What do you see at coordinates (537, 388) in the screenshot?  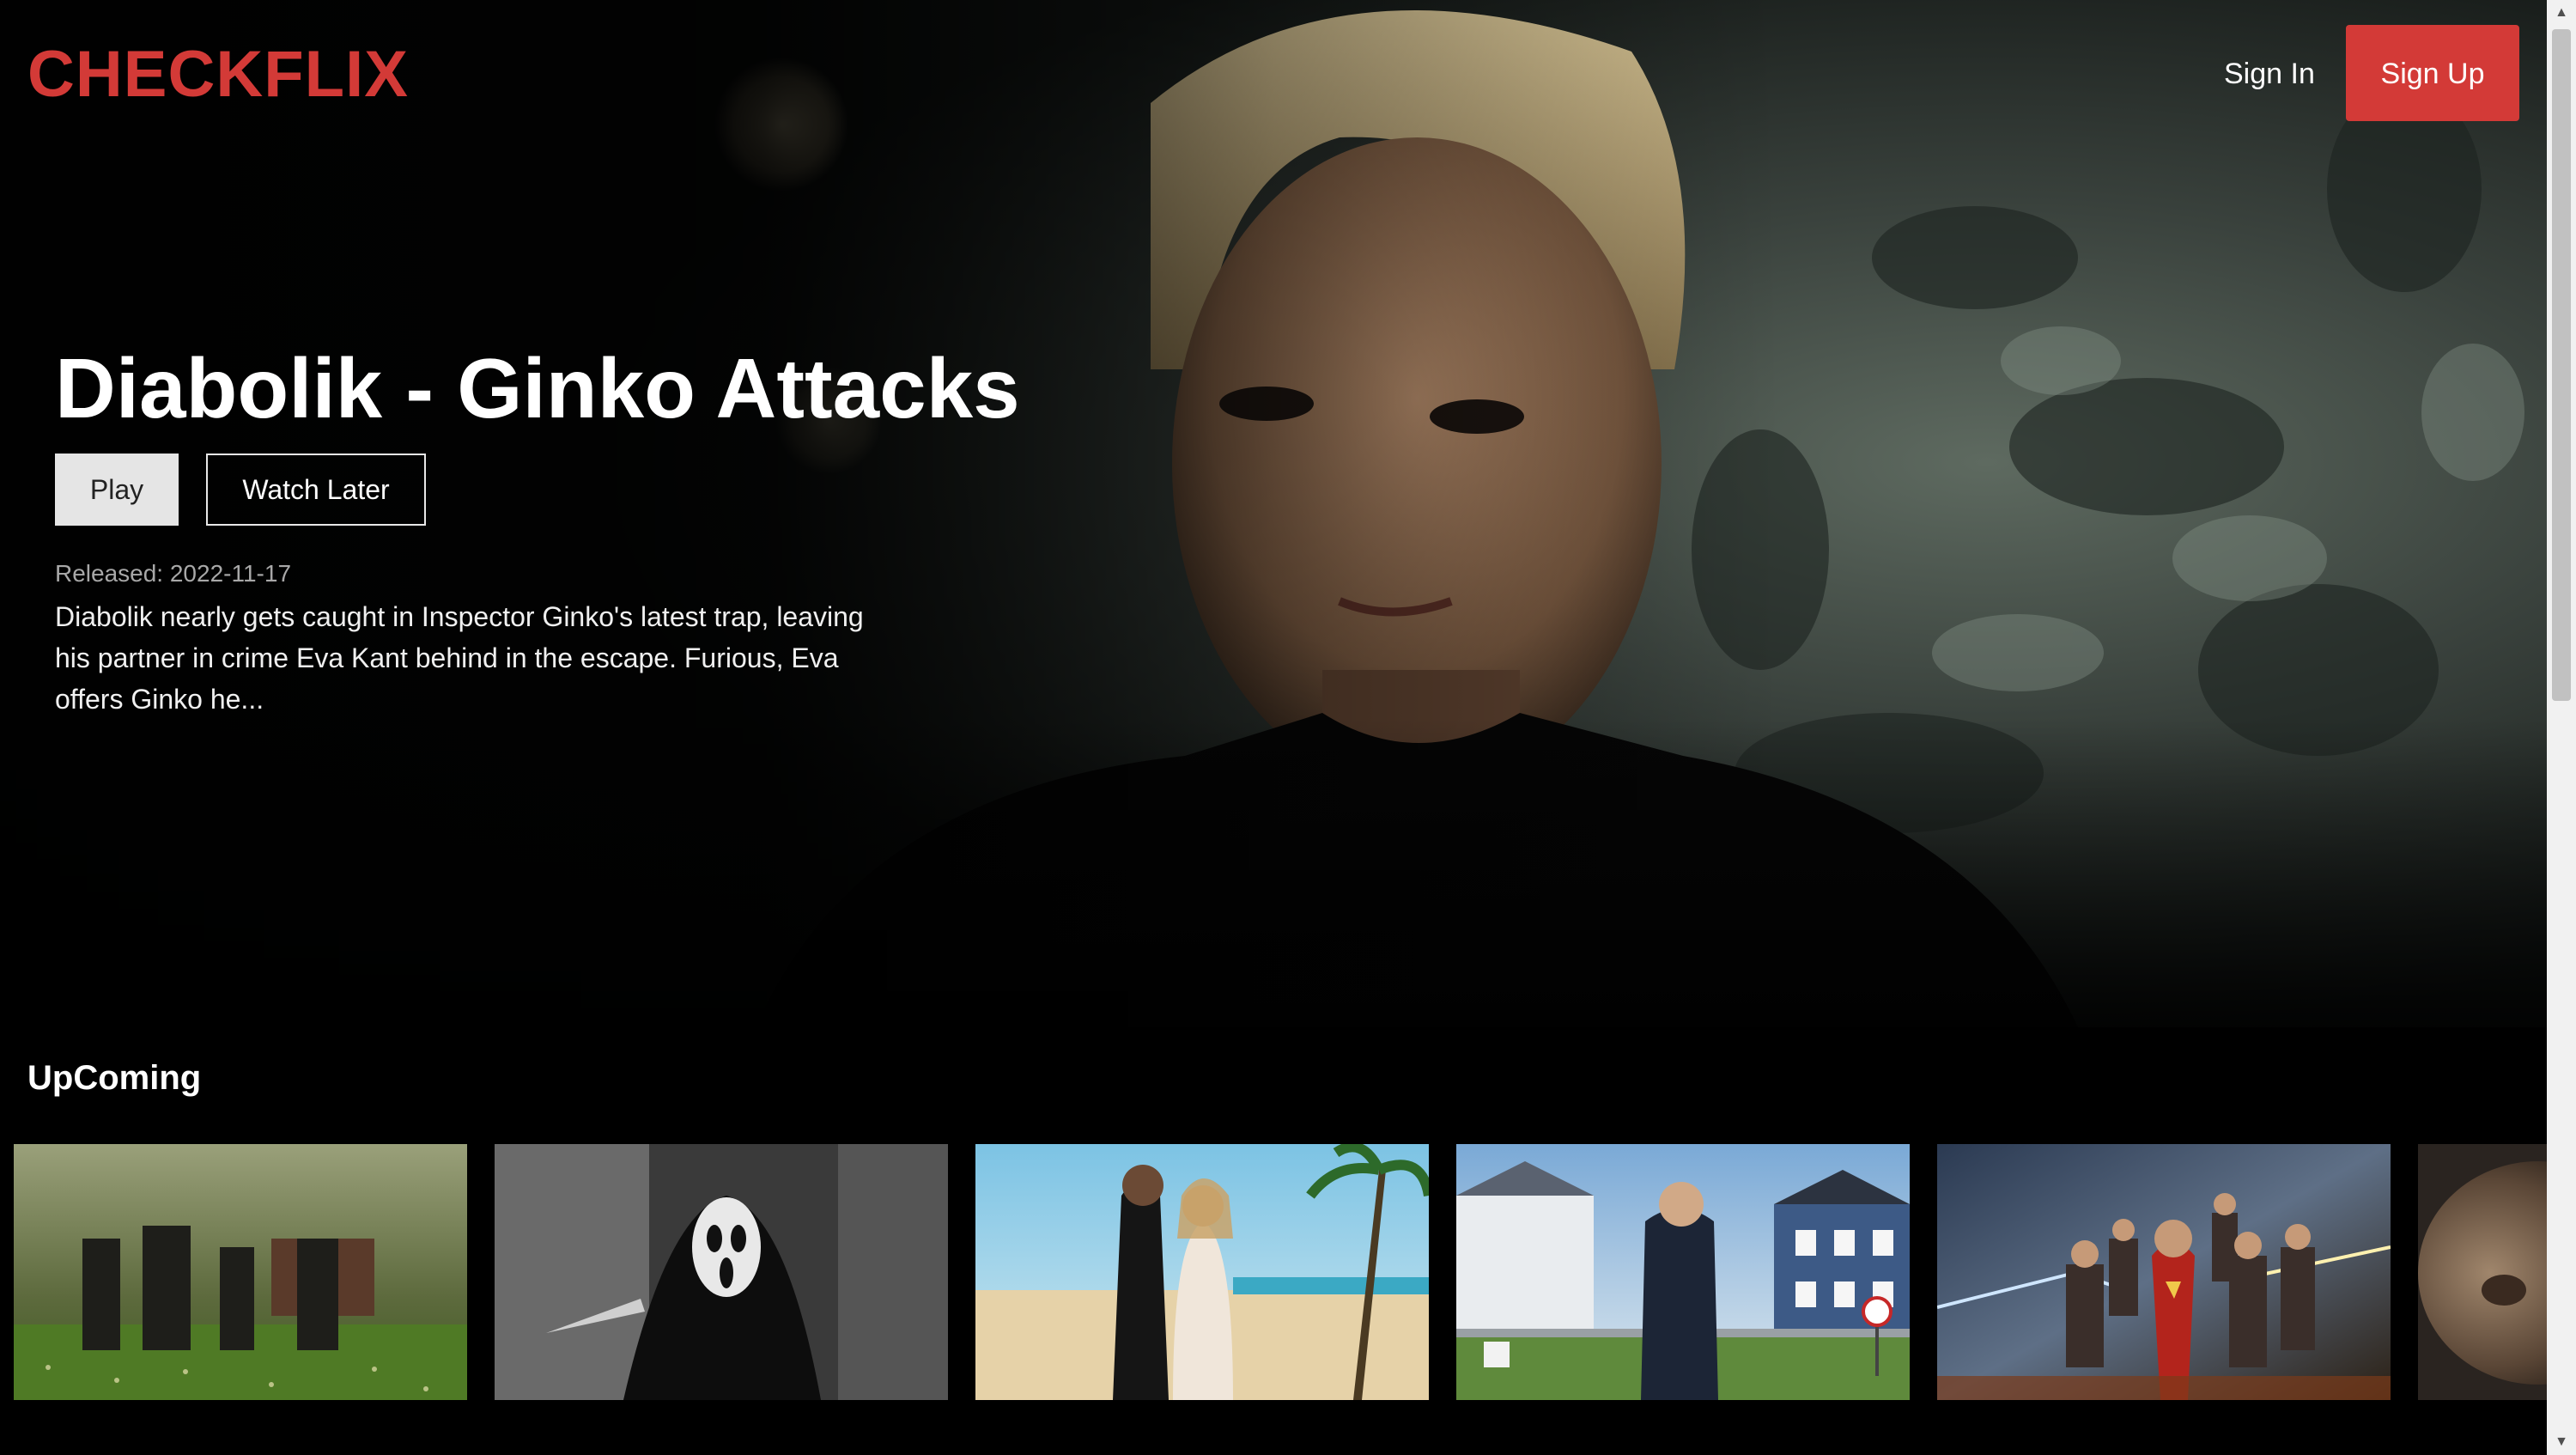 I see `hero-title: Diabolik - Ginko Attacks` at bounding box center [537, 388].